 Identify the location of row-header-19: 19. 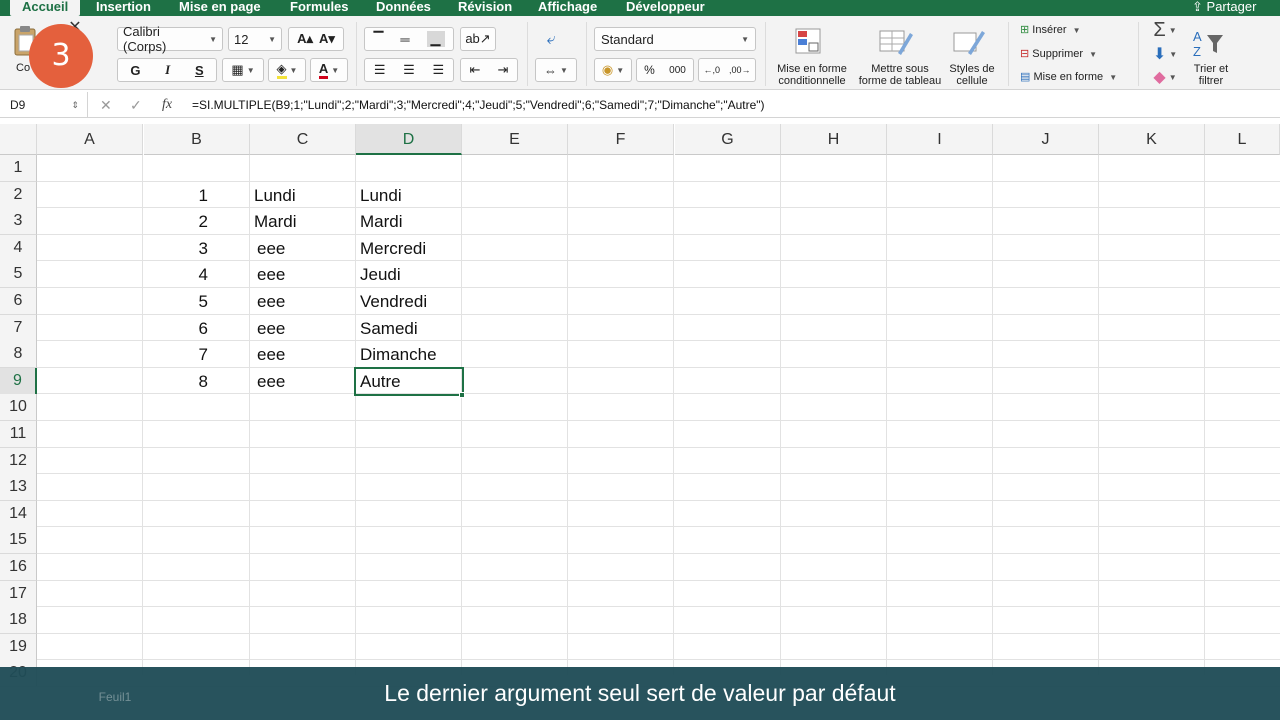
(18, 647).